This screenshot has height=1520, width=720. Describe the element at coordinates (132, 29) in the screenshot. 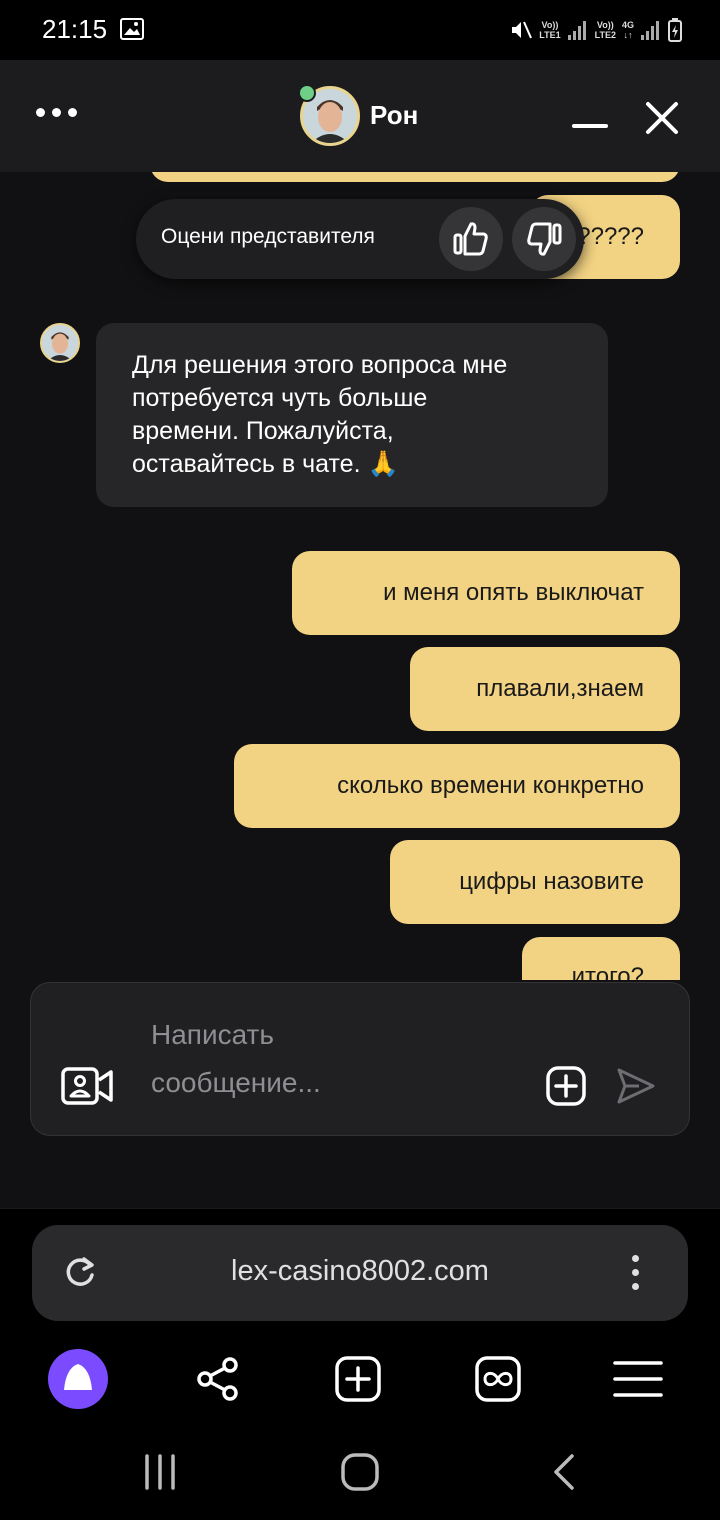

I see `gallery-icon` at that location.